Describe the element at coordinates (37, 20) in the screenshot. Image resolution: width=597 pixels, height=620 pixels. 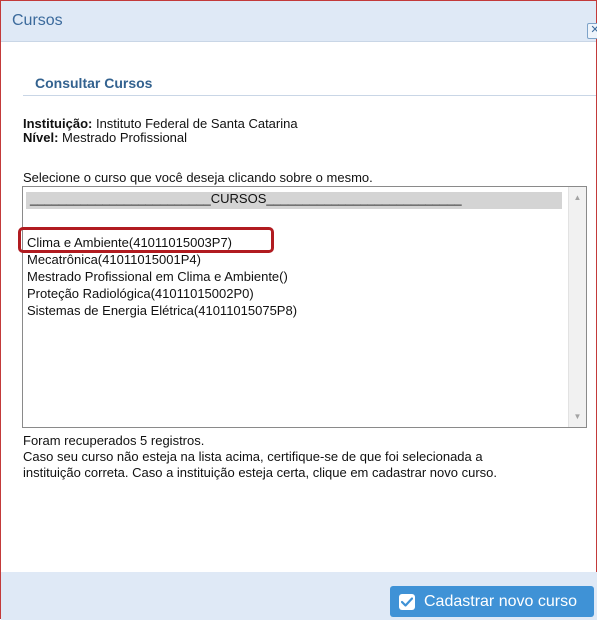
I see `dialog-title: Cursos` at that location.